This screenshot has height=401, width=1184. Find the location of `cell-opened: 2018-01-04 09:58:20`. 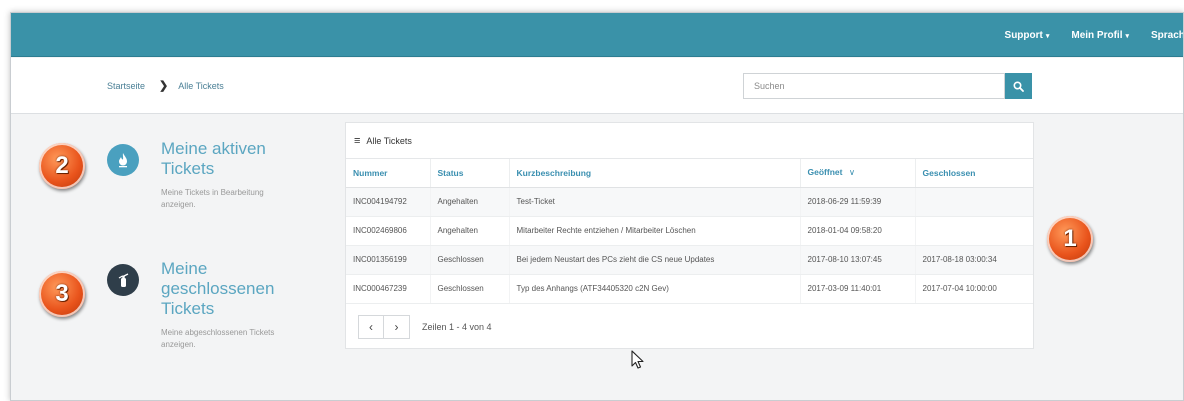

cell-opened: 2018-01-04 09:58:20 is located at coordinates (858, 231).